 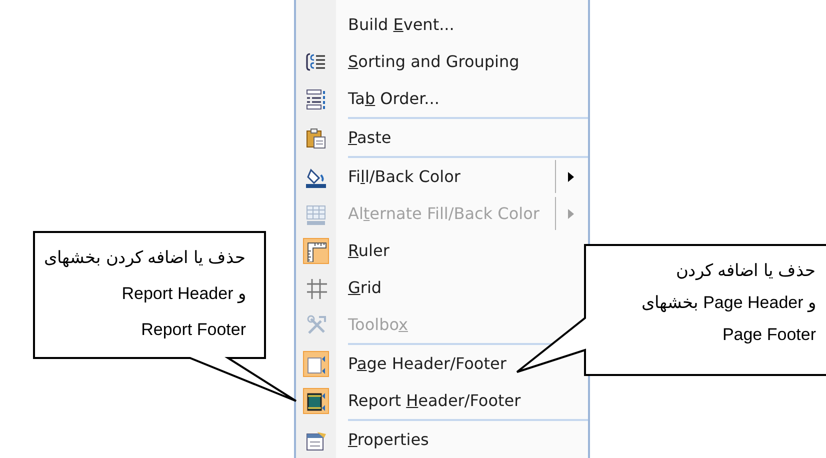 I want to click on menu-item: Ruler, so click(x=369, y=250).